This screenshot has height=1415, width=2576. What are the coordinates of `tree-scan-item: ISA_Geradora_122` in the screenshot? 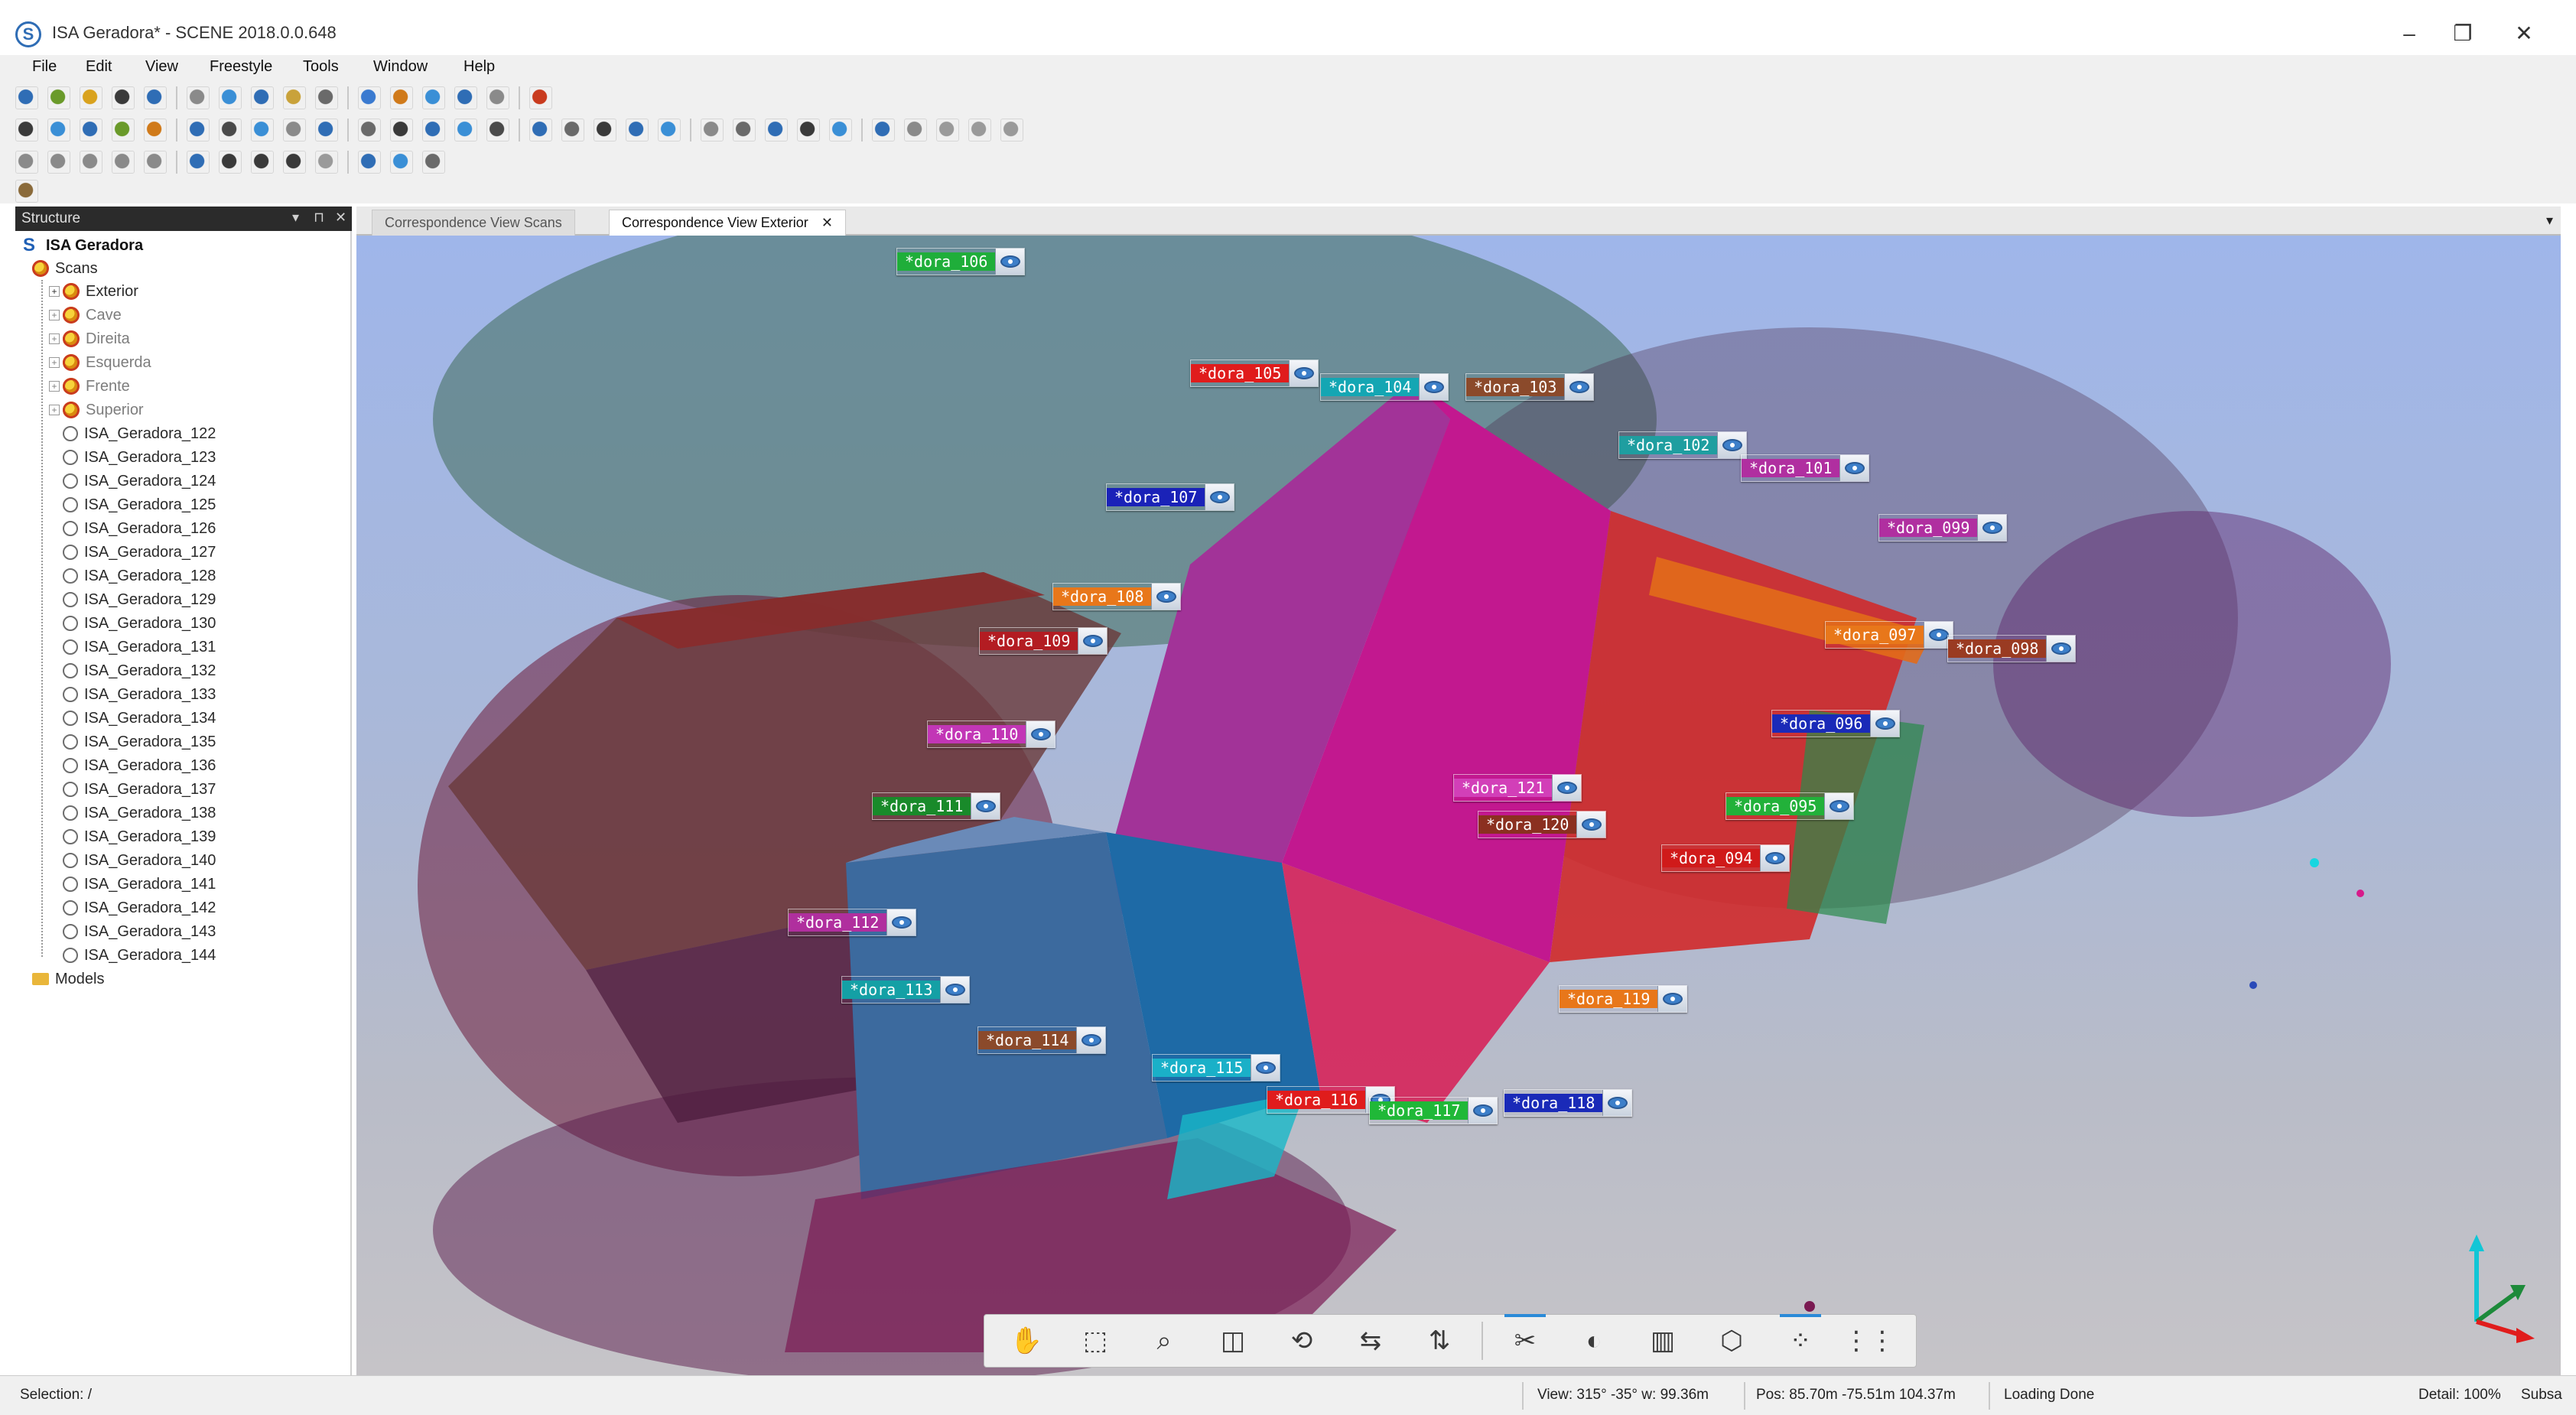 It's located at (139, 433).